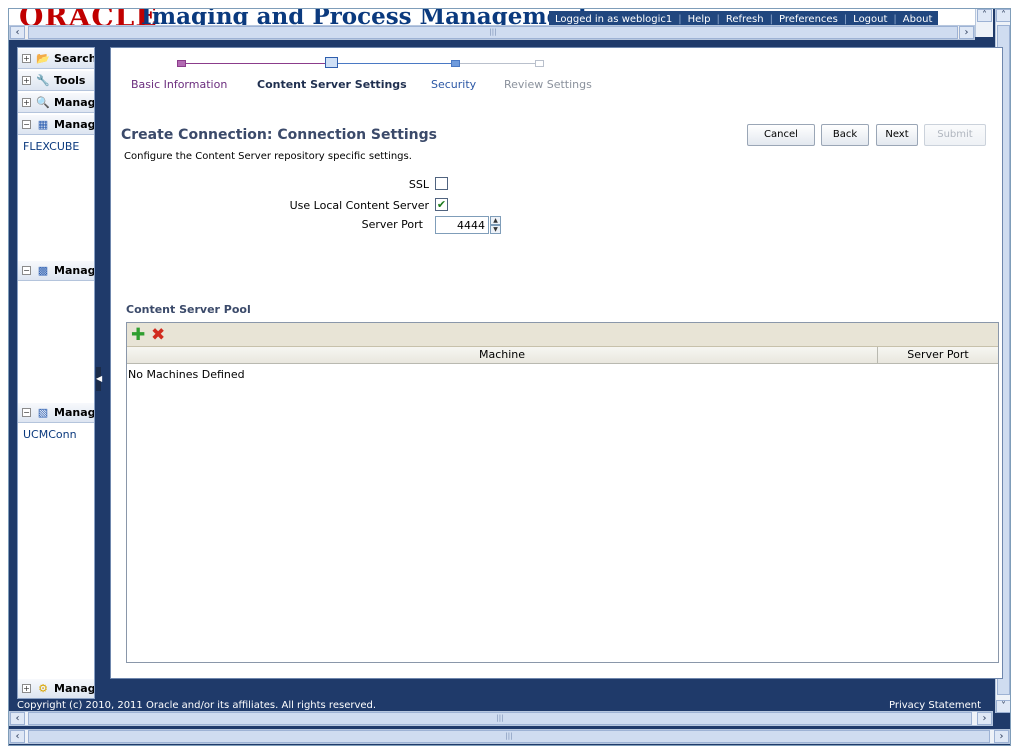 This screenshot has height=755, width=1021. I want to click on page-title: Create Connection: Connection Settings, so click(279, 135).